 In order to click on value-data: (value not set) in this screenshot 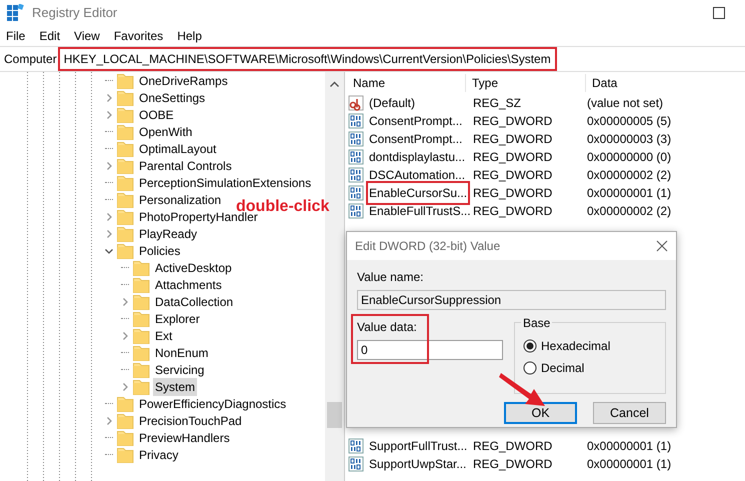, I will do `click(625, 103)`.